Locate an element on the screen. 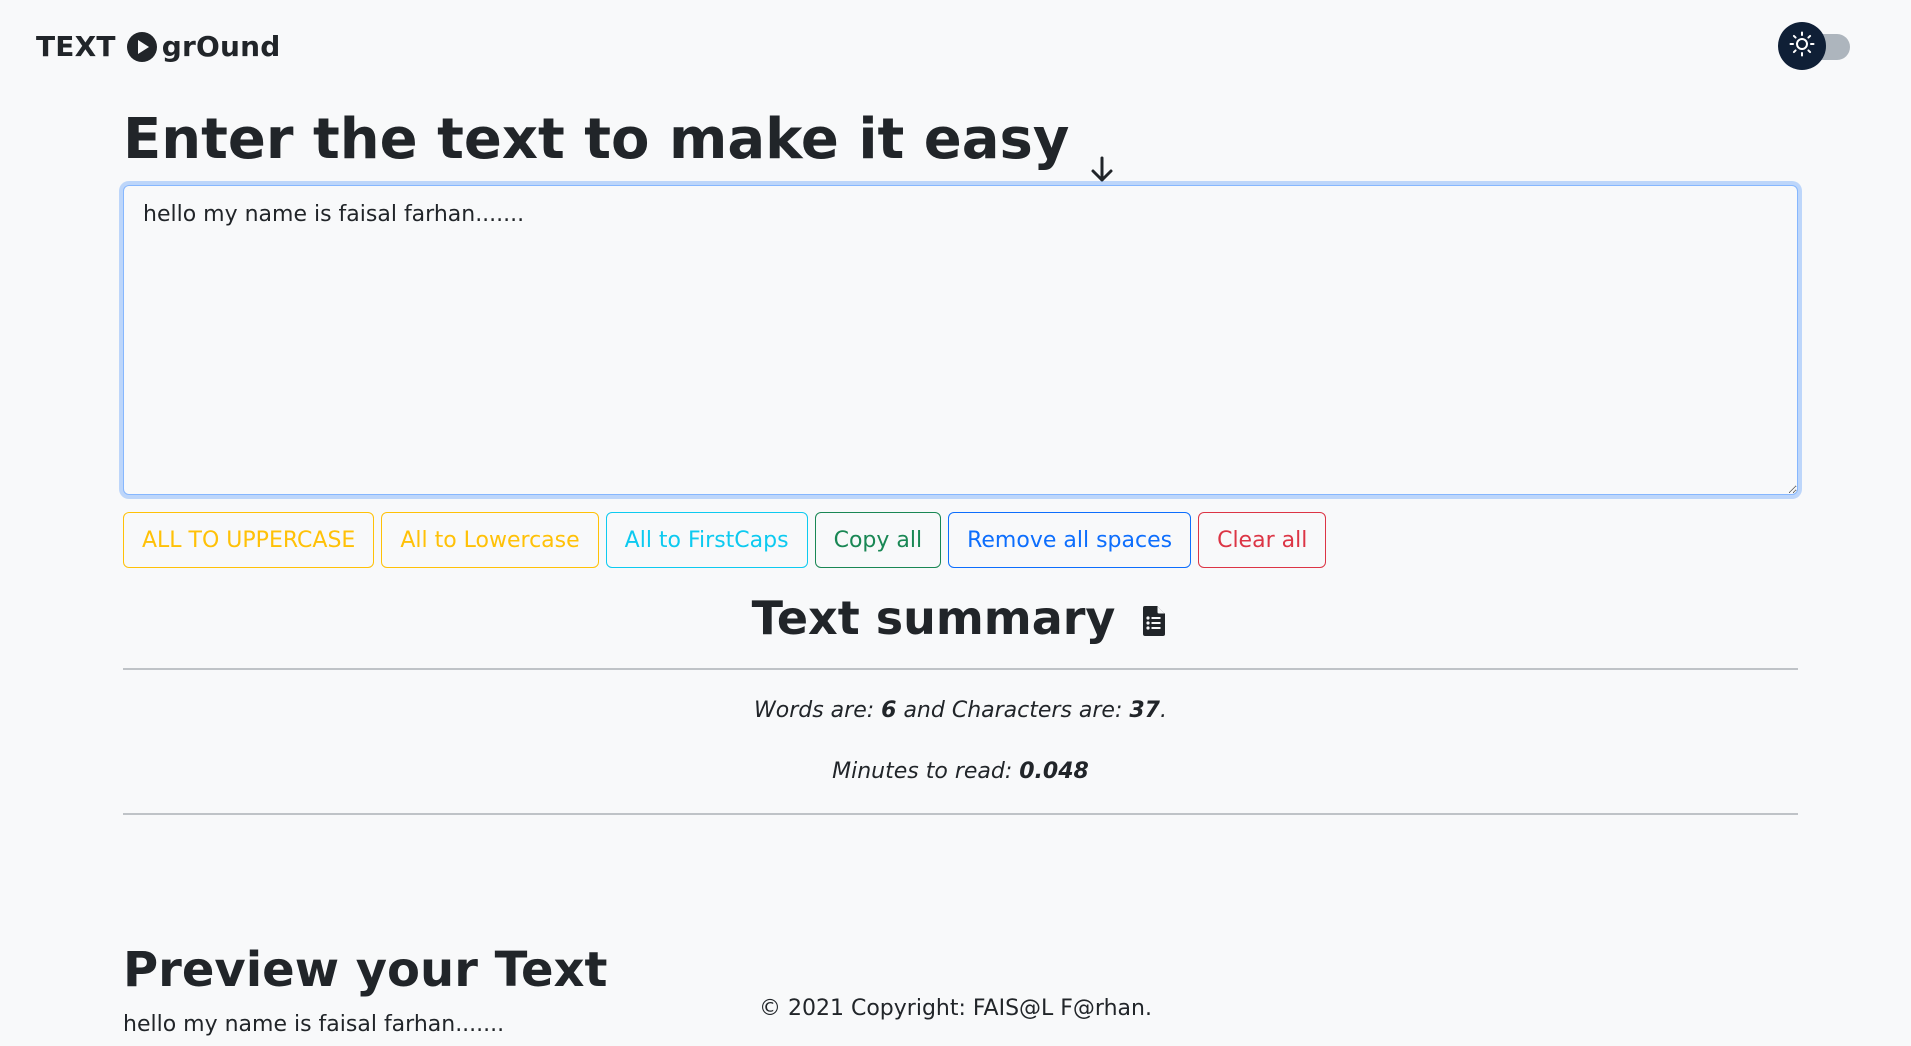 This screenshot has width=1911, height=1046. page-heading: Enter the text to make it easy is located at coordinates (960, 141).